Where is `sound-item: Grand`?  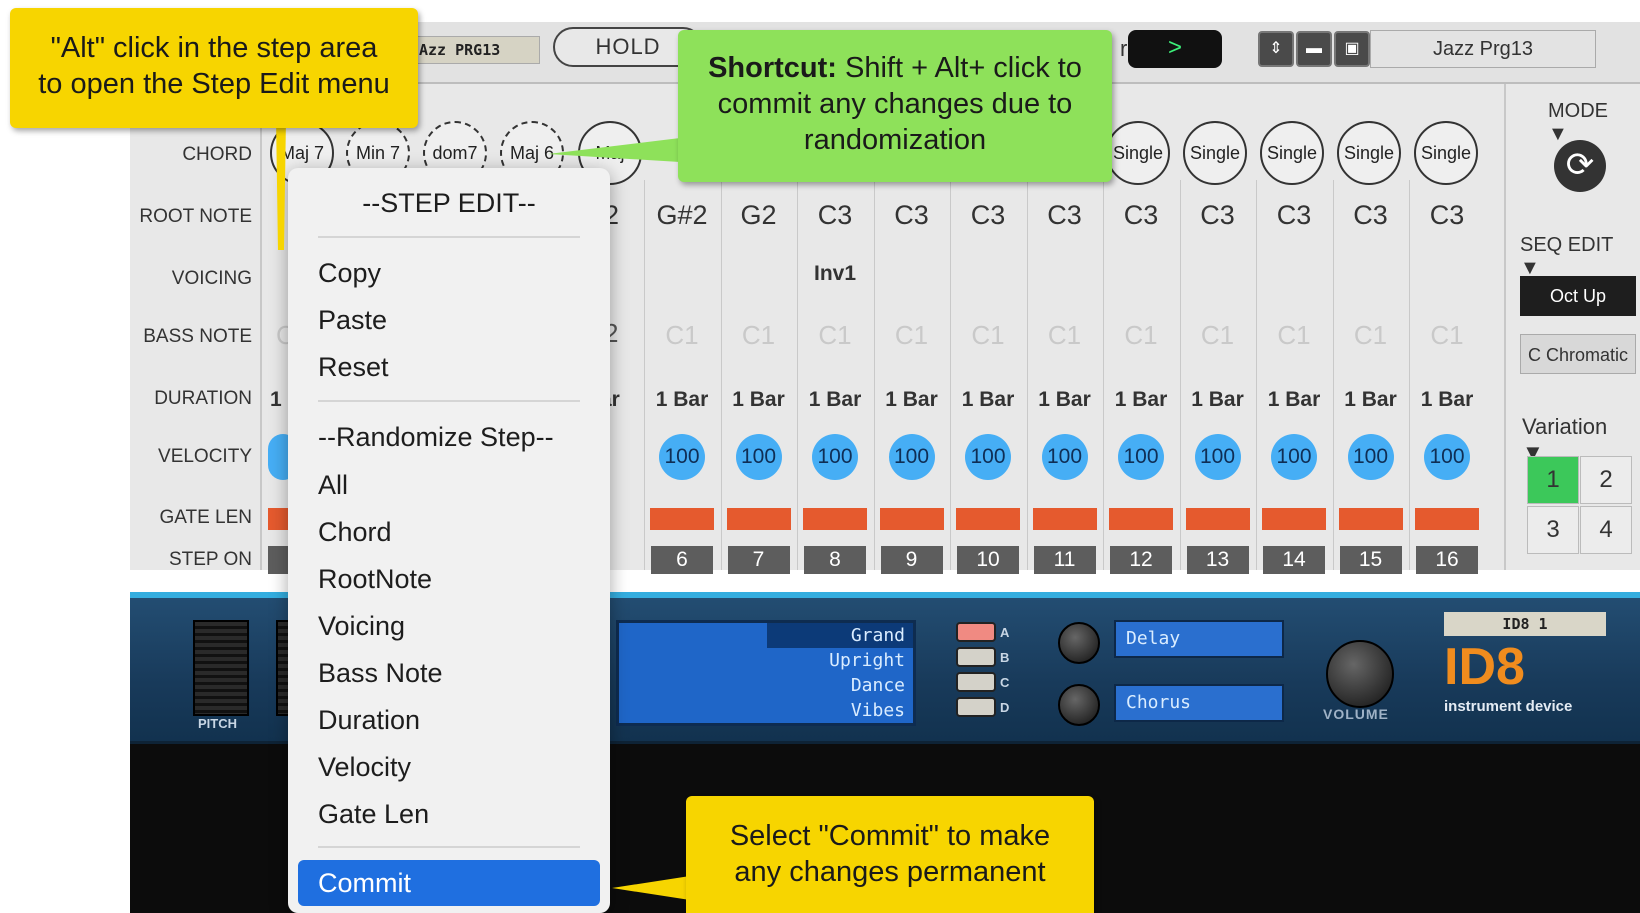 sound-item: Grand is located at coordinates (840, 635).